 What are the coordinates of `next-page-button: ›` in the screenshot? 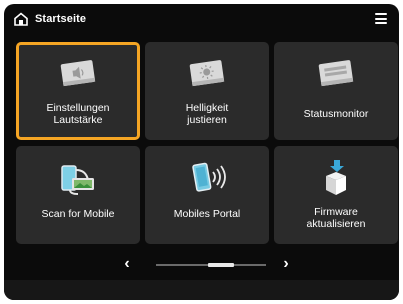 It's located at (286, 264).